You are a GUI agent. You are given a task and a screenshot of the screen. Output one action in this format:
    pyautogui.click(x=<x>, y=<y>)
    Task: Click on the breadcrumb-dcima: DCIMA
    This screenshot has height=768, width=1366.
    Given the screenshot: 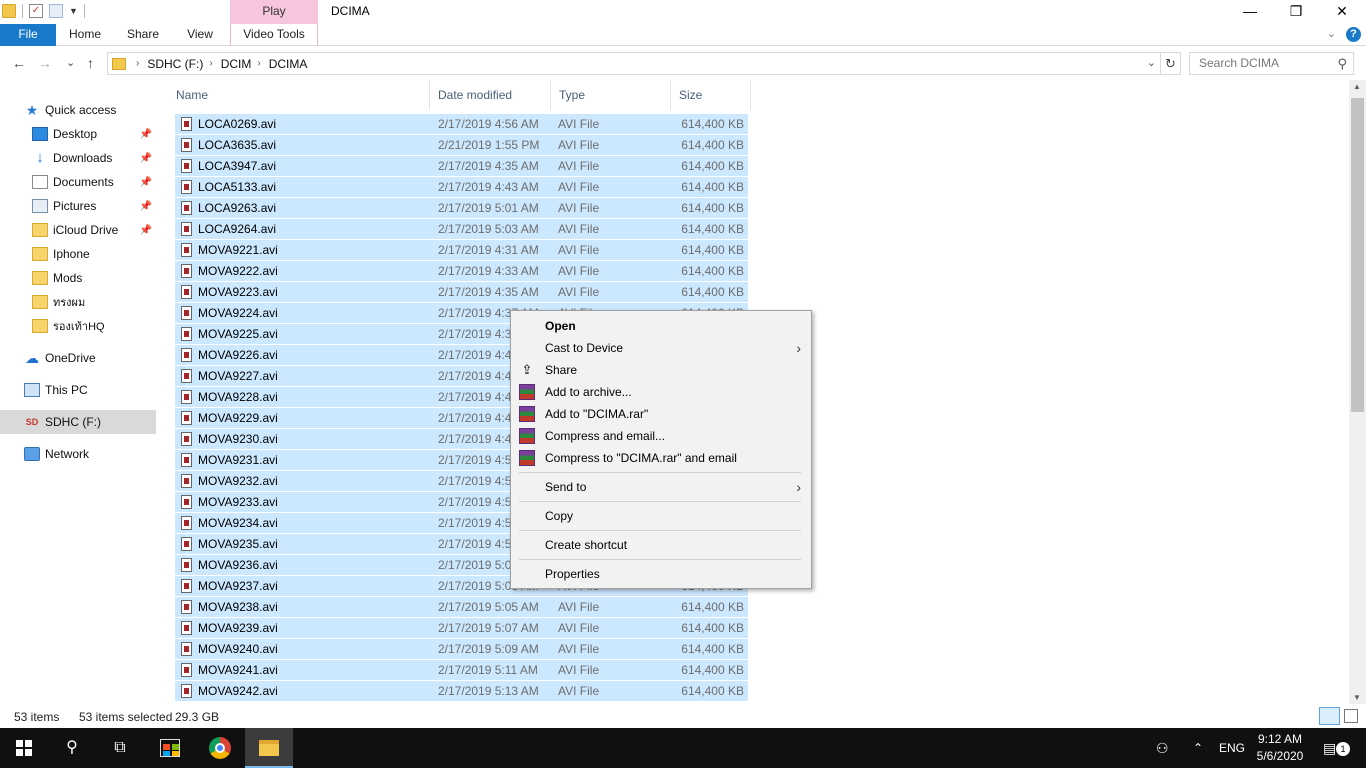 What is the action you would take?
    pyautogui.click(x=288, y=64)
    